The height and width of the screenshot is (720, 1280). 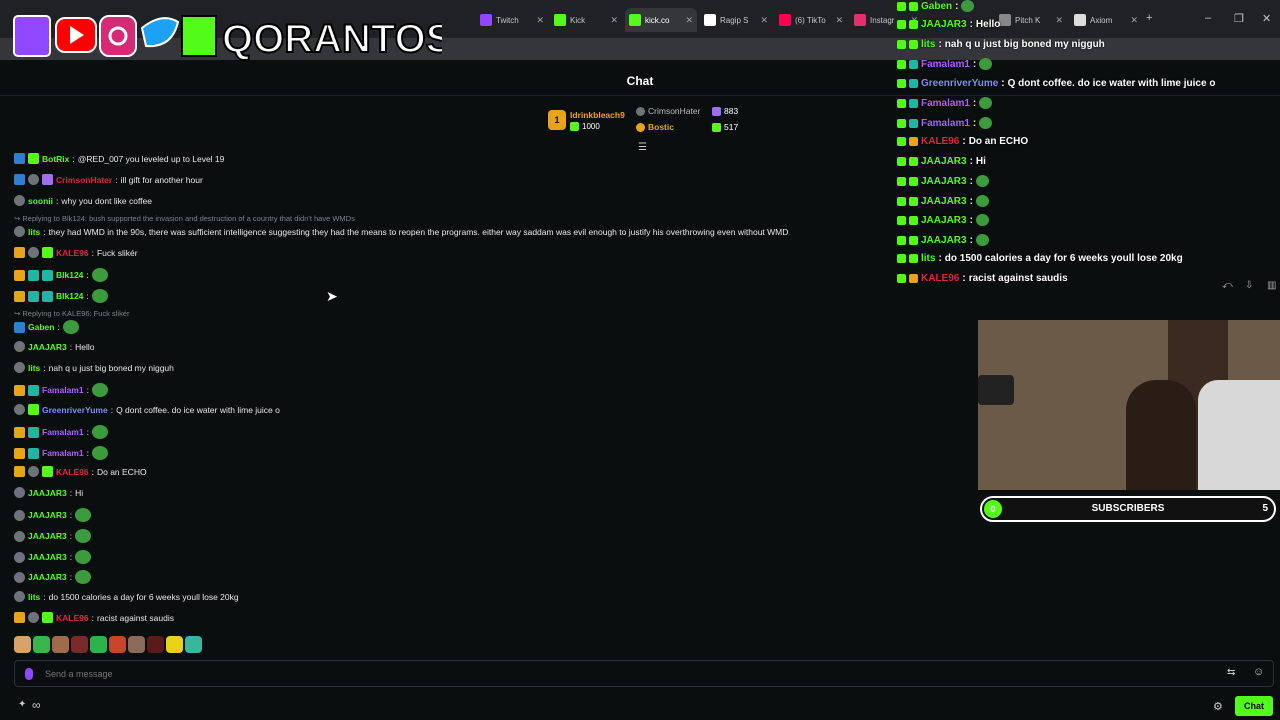 I want to click on leaderboard-third-value-row: 517, so click(x=725, y=127).